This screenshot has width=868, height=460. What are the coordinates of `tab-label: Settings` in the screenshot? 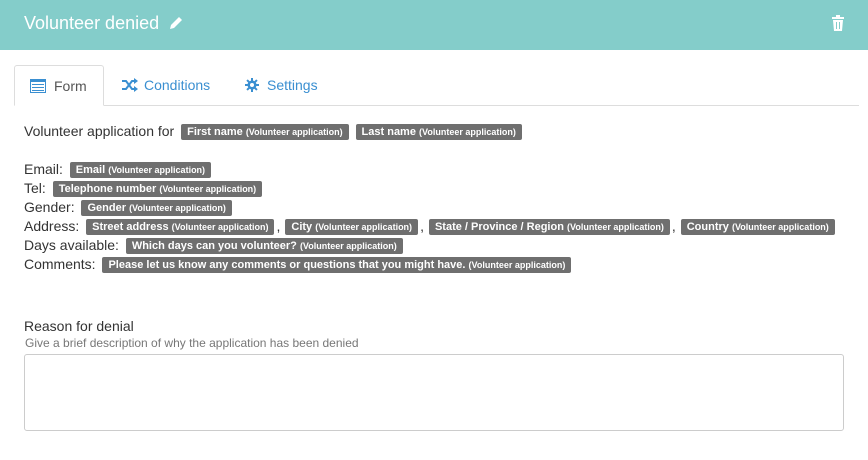 It's located at (292, 85).